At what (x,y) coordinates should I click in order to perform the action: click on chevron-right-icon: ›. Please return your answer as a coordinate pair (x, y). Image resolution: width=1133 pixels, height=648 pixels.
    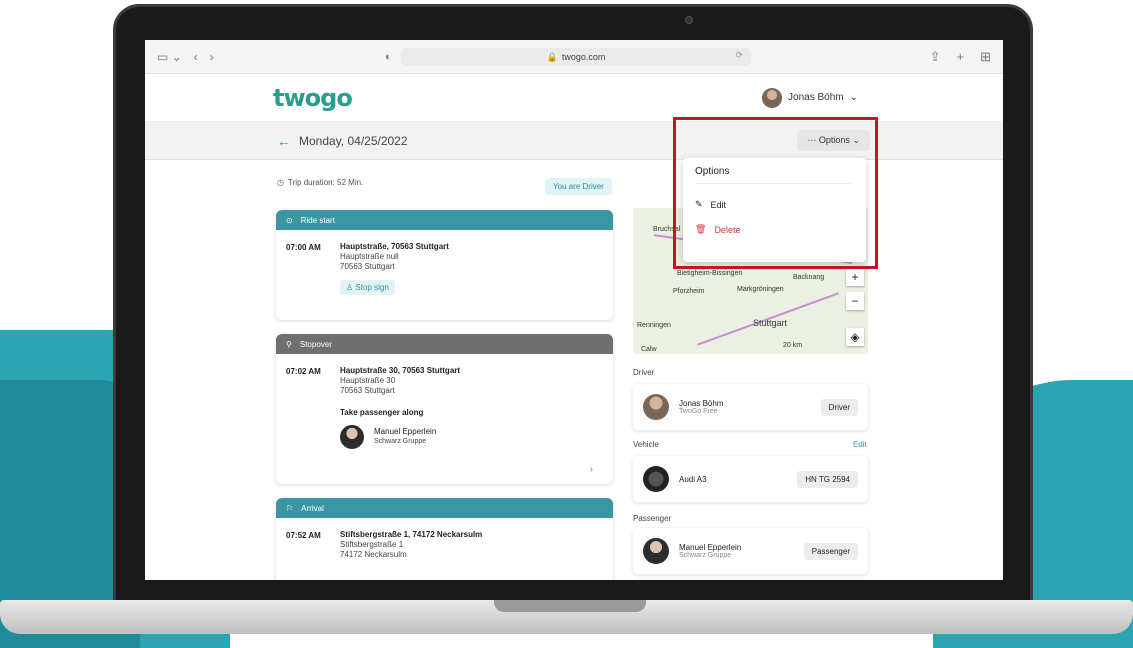
    Looking at the image, I should click on (591, 469).